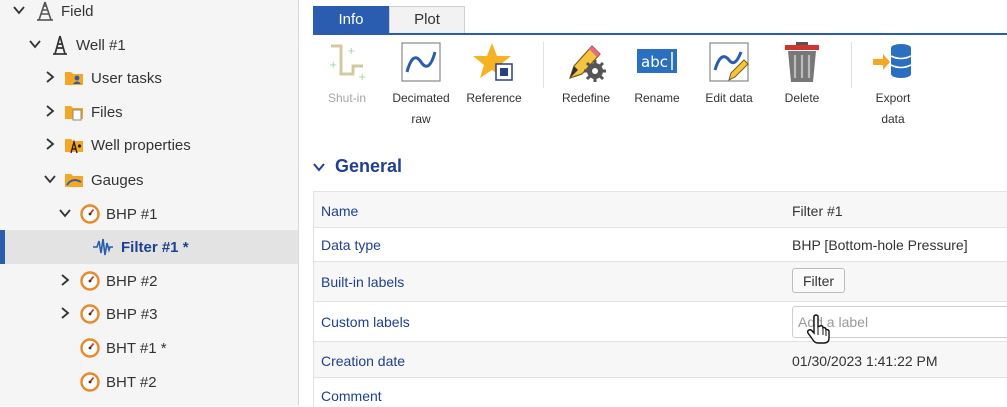  Describe the element at coordinates (74, 180) in the screenshot. I see `gauges-folder-icon` at that location.